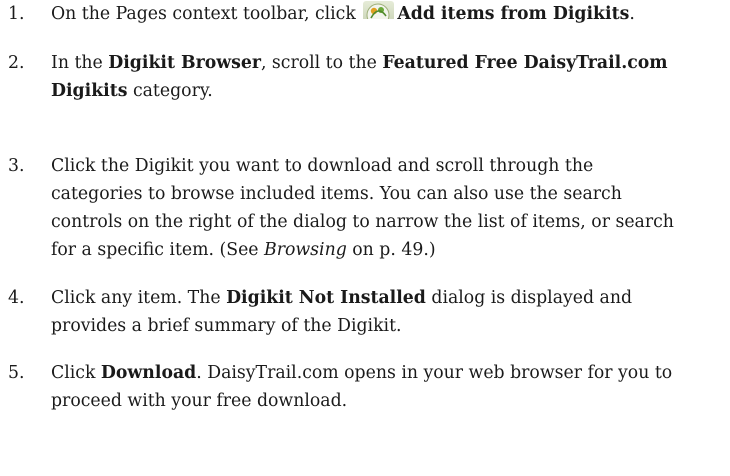 The height and width of the screenshot is (476, 730). What do you see at coordinates (379, 10) in the screenshot?
I see `add-items-from-digikits-icon` at bounding box center [379, 10].